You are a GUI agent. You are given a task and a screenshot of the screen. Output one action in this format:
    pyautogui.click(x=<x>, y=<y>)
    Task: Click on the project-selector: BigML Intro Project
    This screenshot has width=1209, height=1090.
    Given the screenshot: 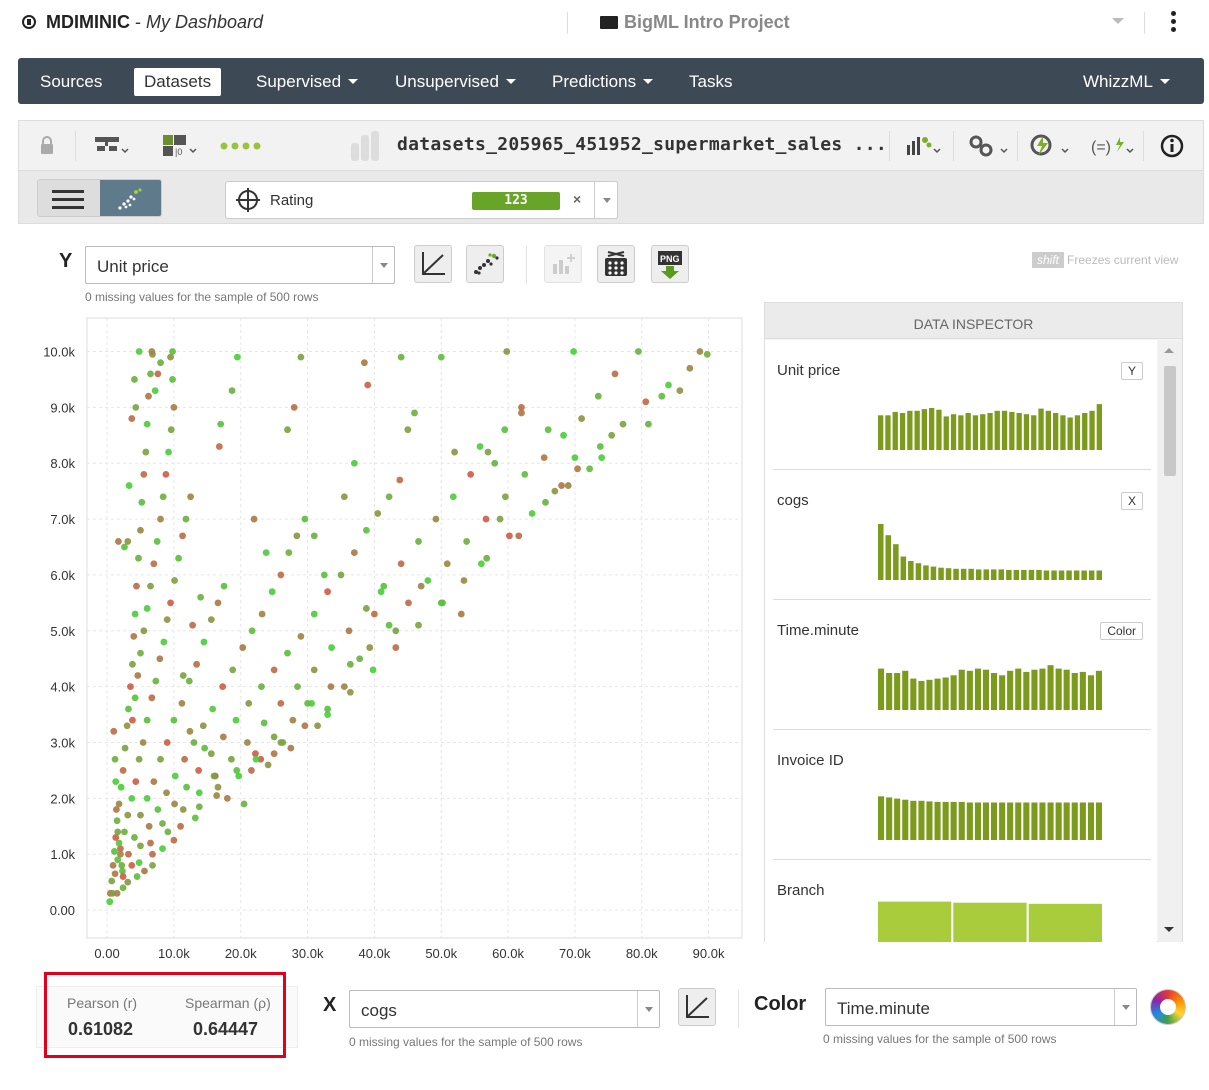 What is the action you would take?
    pyautogui.click(x=695, y=22)
    